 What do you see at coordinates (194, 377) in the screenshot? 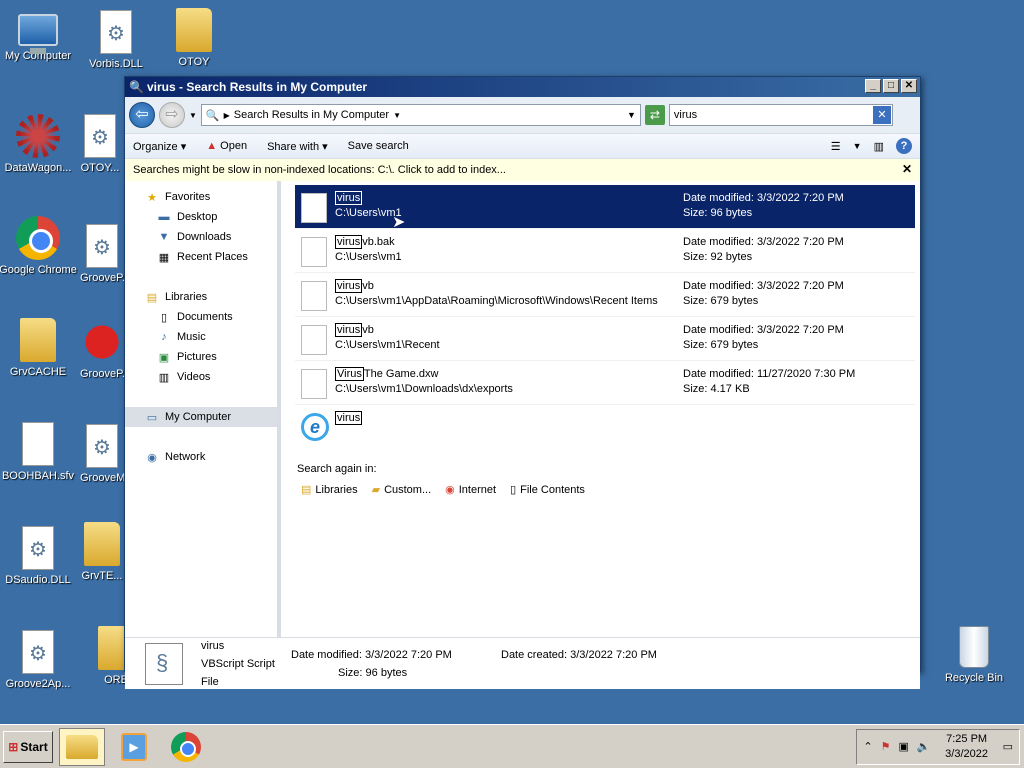
I see `nav-label: Videos` at bounding box center [194, 377].